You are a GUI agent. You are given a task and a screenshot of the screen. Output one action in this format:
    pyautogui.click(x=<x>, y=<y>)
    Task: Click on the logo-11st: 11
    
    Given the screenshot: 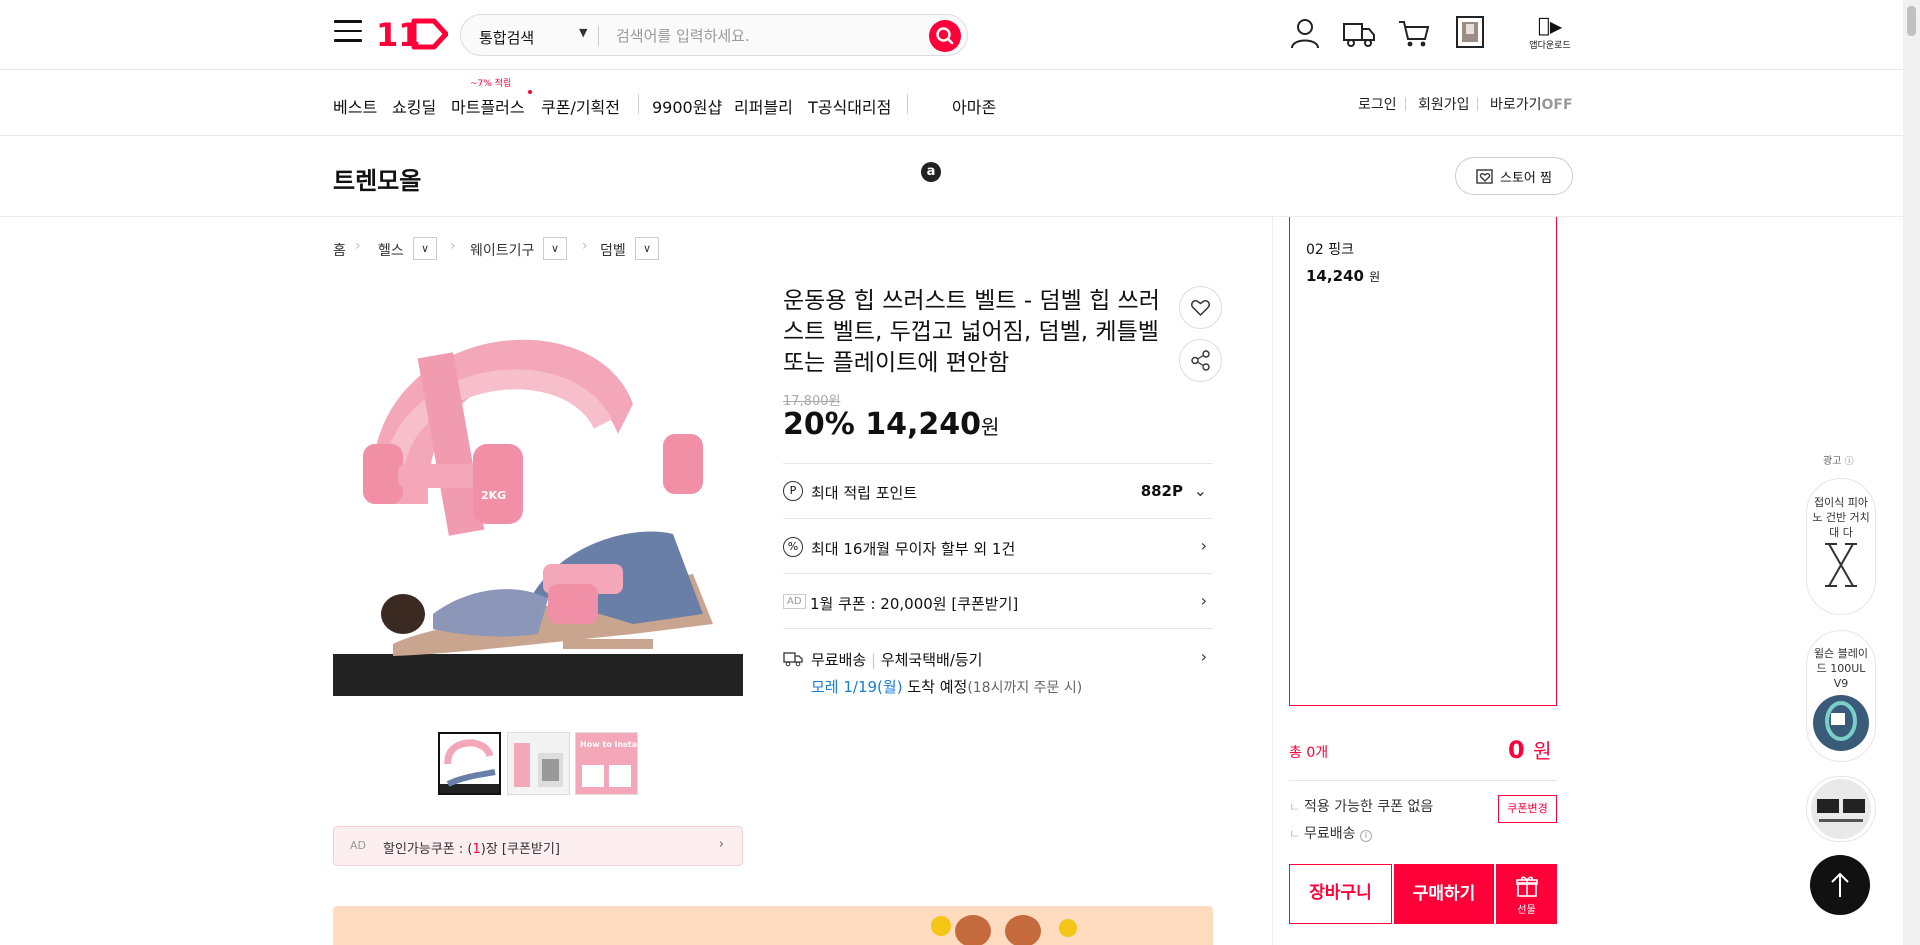 What is the action you would take?
    pyautogui.click(x=412, y=35)
    